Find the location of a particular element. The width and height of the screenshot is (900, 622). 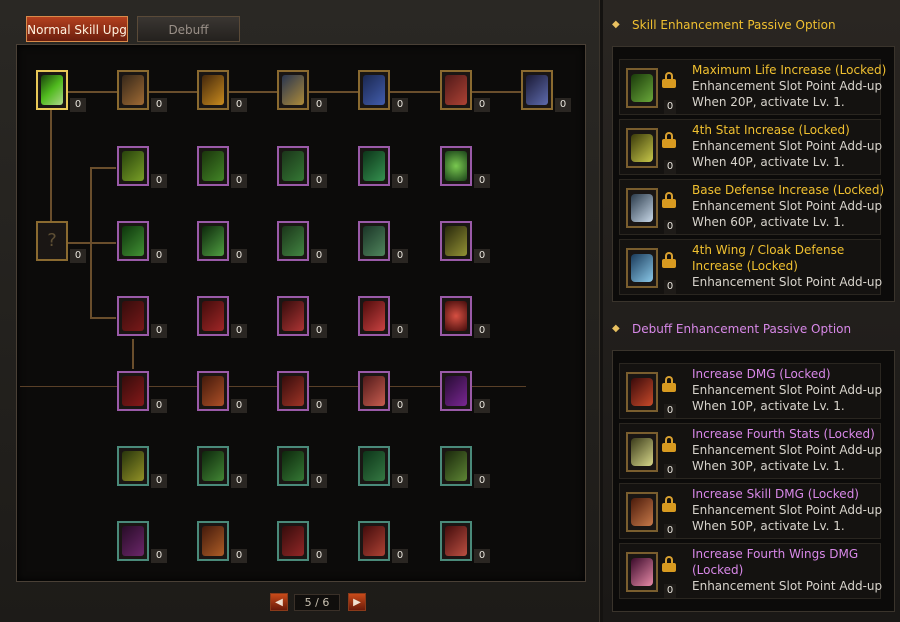

option-title: Increase Fourth Wings DMG is located at coordinates (775, 554).